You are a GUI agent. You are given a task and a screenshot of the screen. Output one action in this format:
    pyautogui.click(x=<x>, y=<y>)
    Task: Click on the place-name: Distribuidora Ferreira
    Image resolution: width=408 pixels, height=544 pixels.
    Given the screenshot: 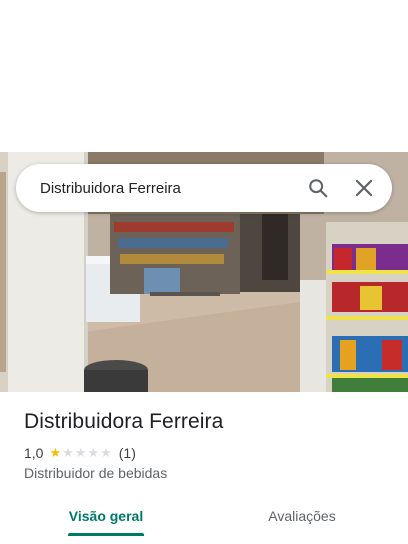 What is the action you would take?
    pyautogui.click(x=124, y=421)
    